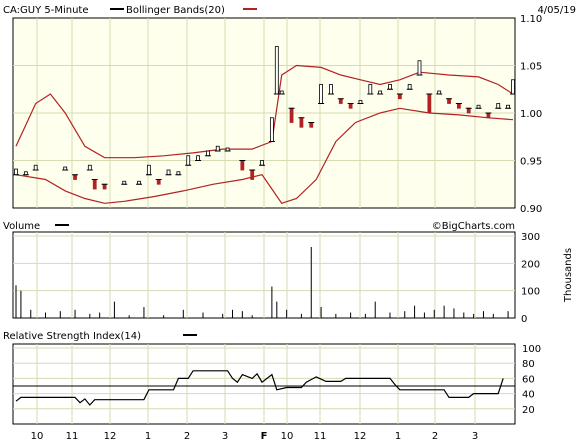  What do you see at coordinates (531, 162) in the screenshot?
I see `price-tick-label: 0.95` at bounding box center [531, 162].